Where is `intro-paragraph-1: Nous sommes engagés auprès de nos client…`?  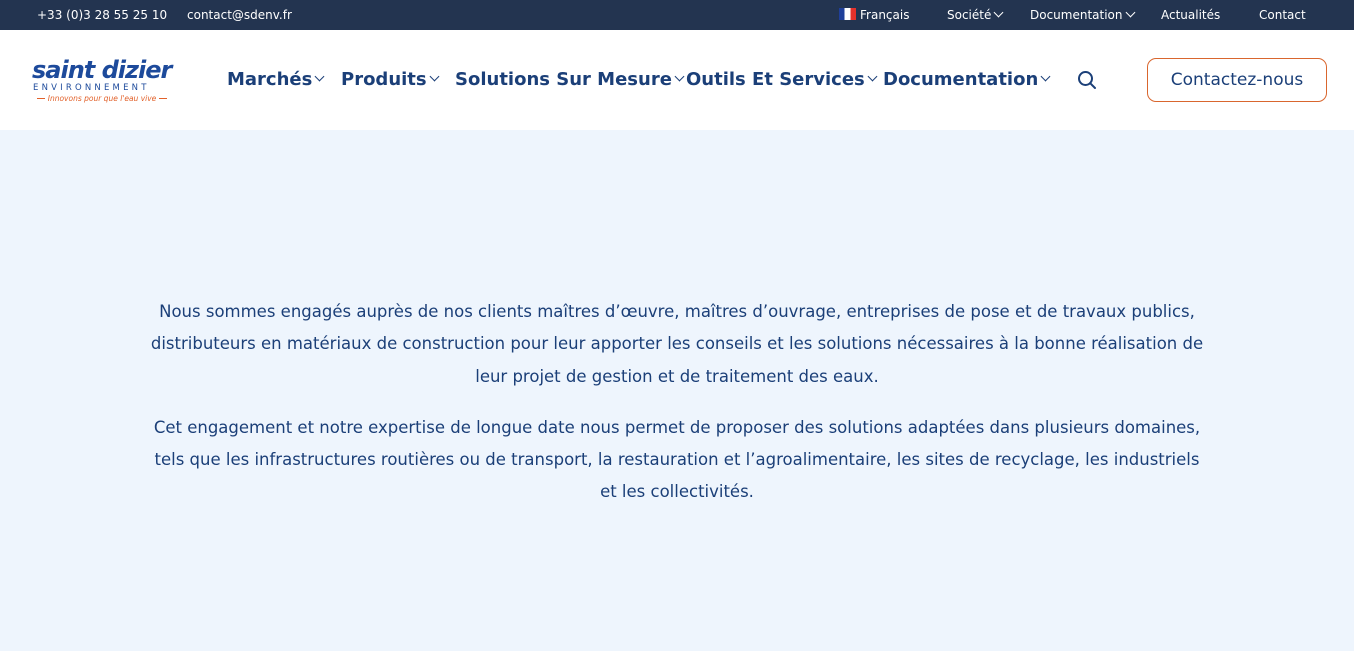
intro-paragraph-1: Nous sommes engagés auprès de nos client… is located at coordinates (677, 344).